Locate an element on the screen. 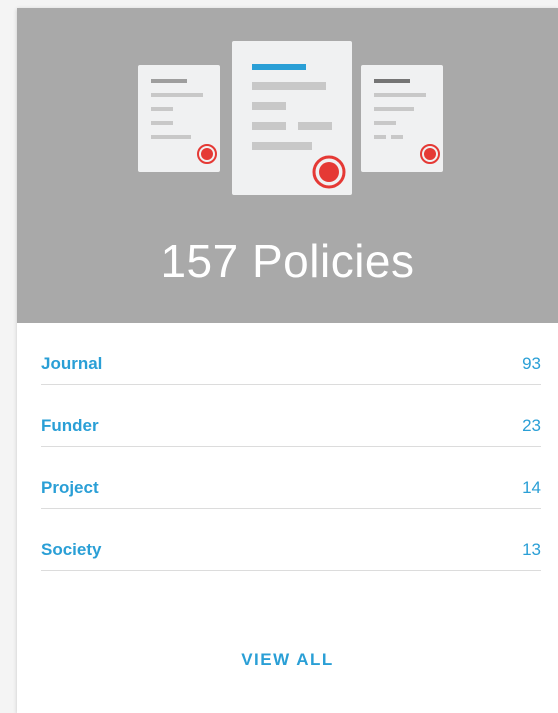 This screenshot has height=713, width=558. category-row-journal: Journal 93 is located at coordinates (291, 354).